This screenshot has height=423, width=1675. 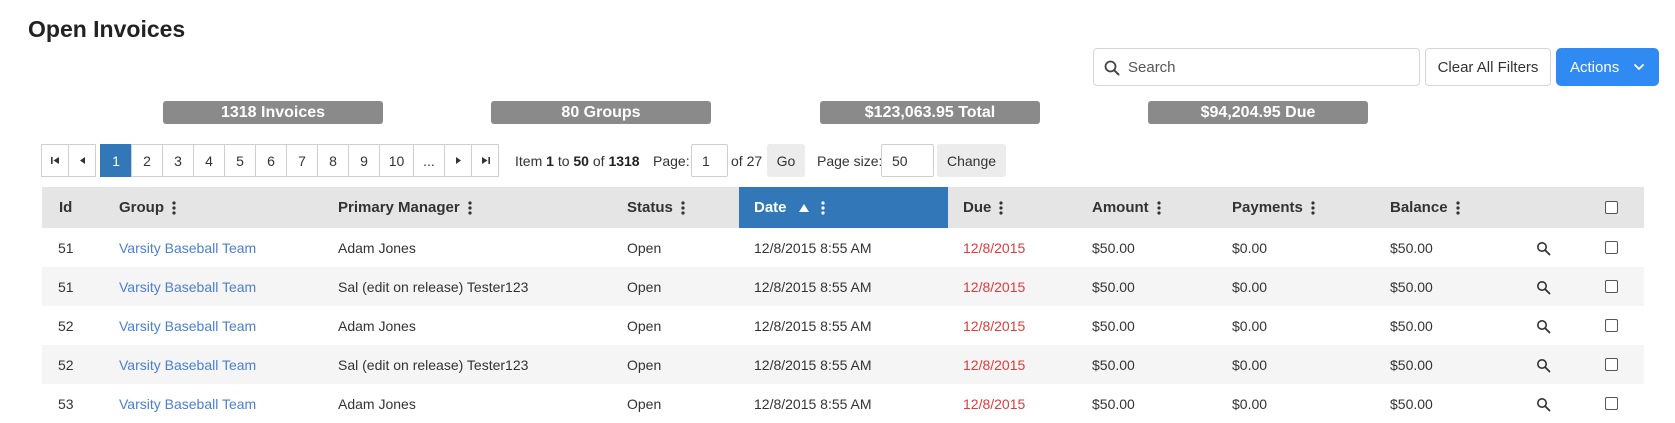 I want to click on search-icon, so click(x=1112, y=68).